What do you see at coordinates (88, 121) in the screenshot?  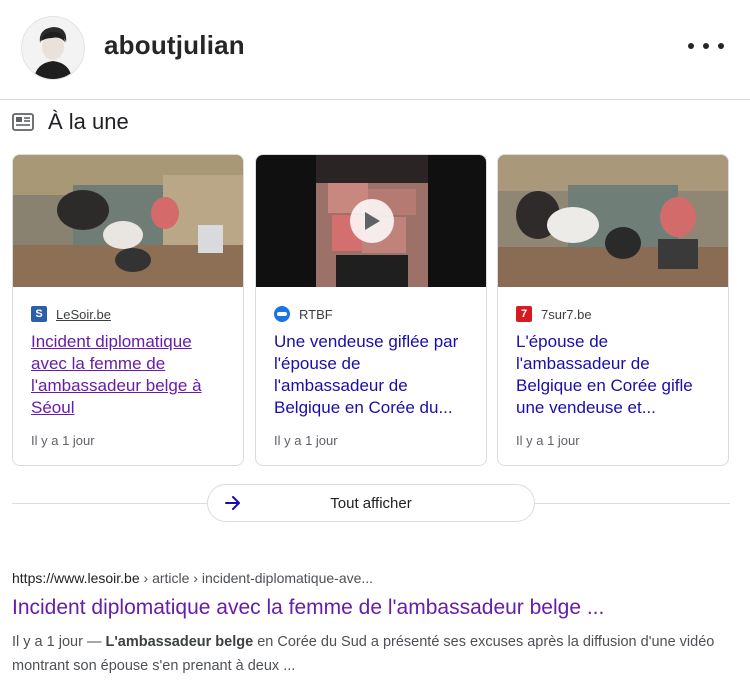 I see `section-title: À la une` at bounding box center [88, 121].